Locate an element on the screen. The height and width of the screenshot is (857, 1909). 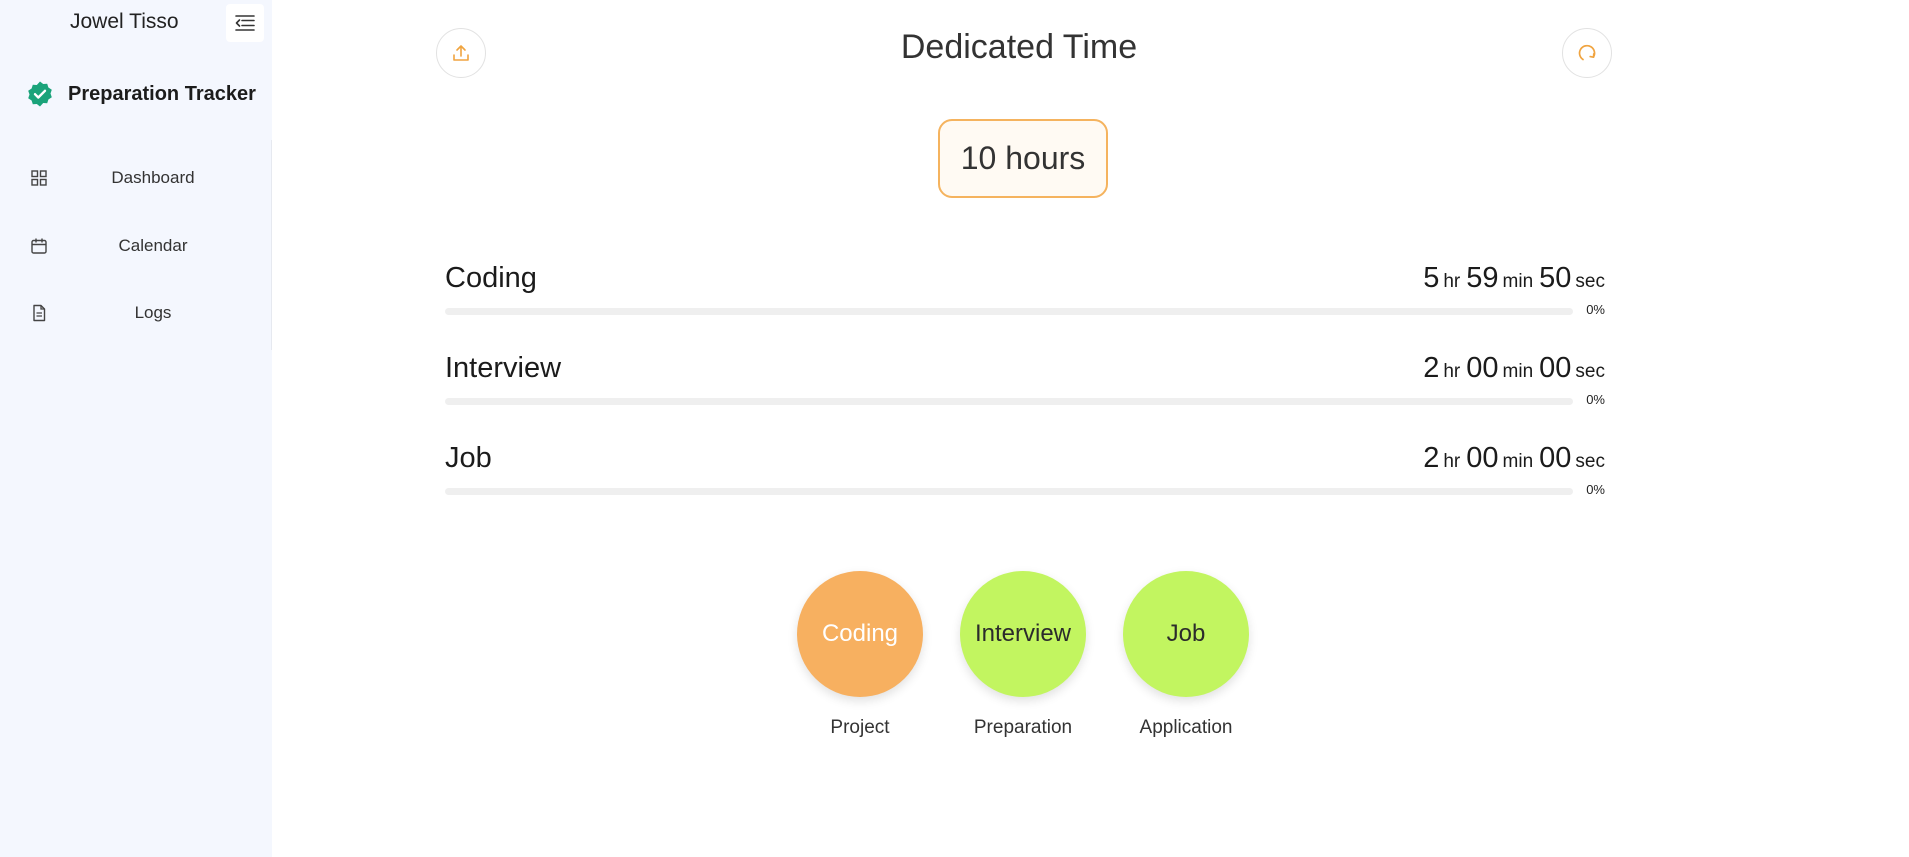
seconds-value: 50 is located at coordinates (1555, 278).